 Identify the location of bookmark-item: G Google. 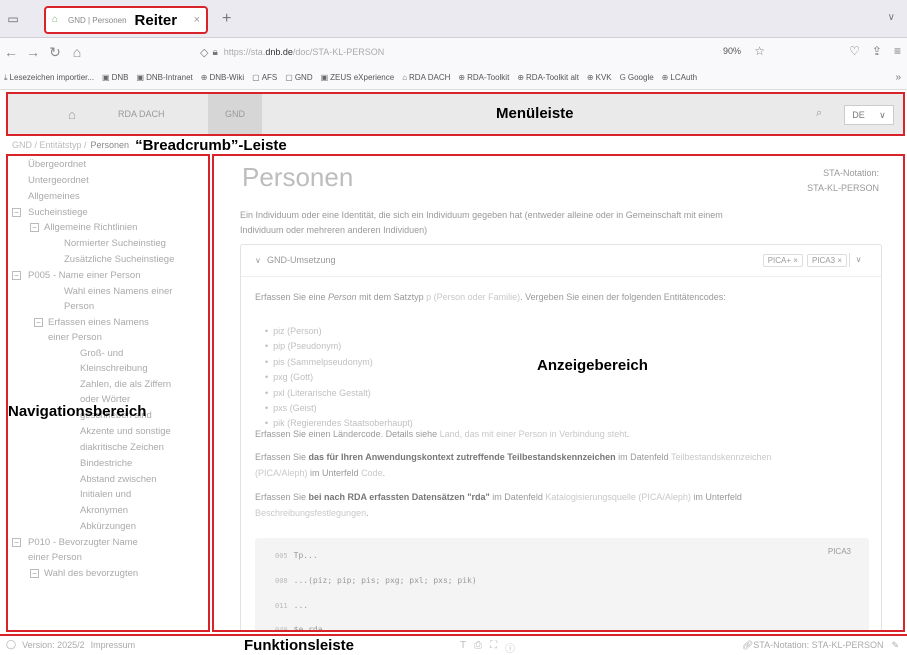
(637, 77).